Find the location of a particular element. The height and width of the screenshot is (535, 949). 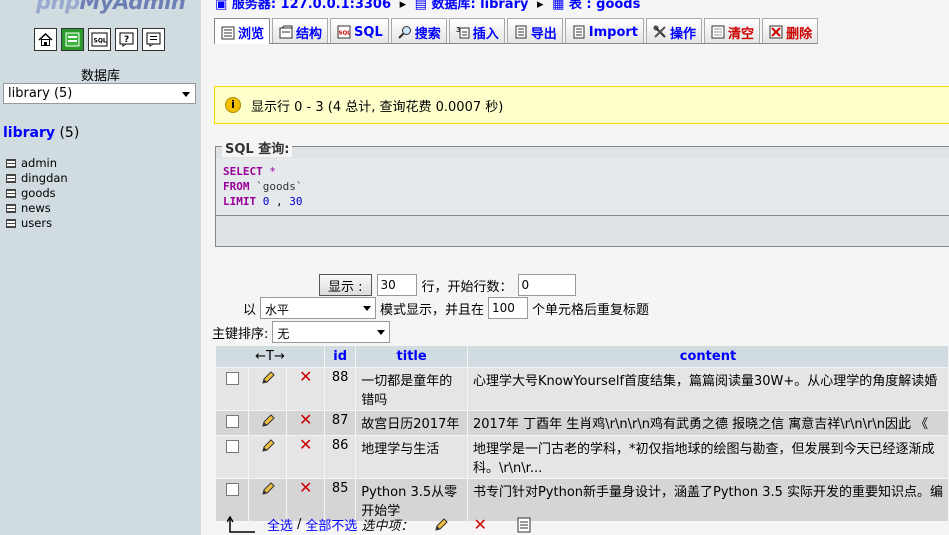

uncheck-all-link: 全部不选 is located at coordinates (331, 524).